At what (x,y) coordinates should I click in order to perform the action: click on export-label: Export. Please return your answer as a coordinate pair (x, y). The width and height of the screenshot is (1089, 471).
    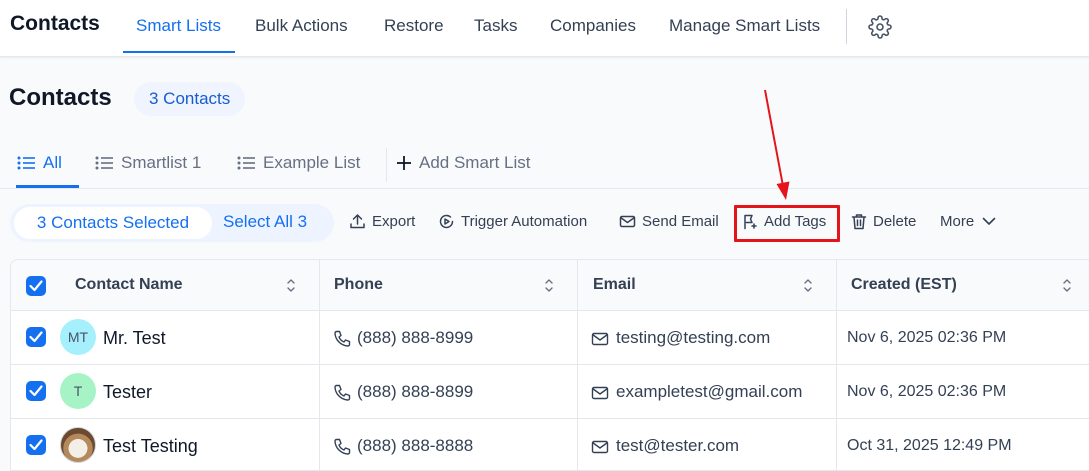
    Looking at the image, I should click on (394, 221).